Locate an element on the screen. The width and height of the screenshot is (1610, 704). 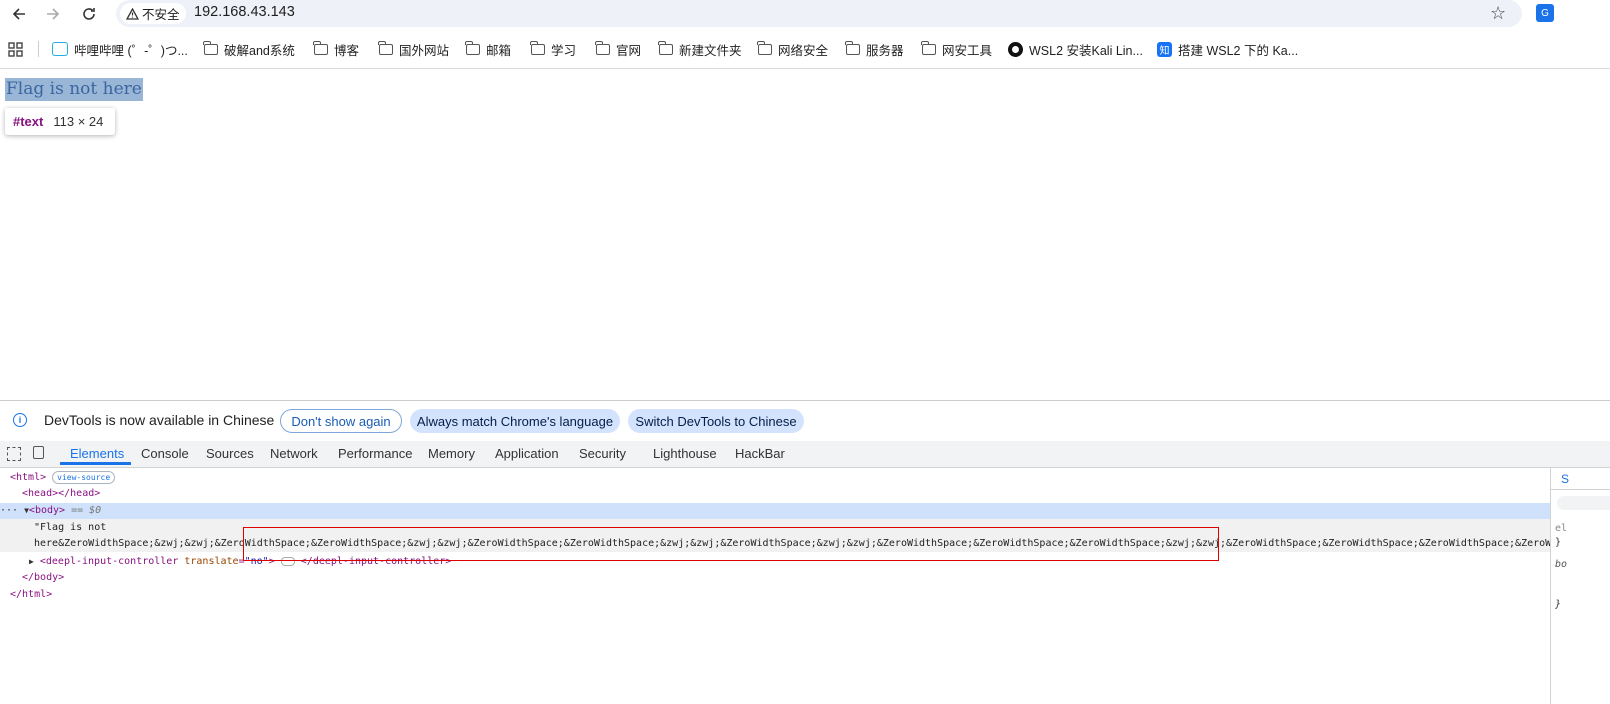
tab-sources: Sources is located at coordinates (230, 453).